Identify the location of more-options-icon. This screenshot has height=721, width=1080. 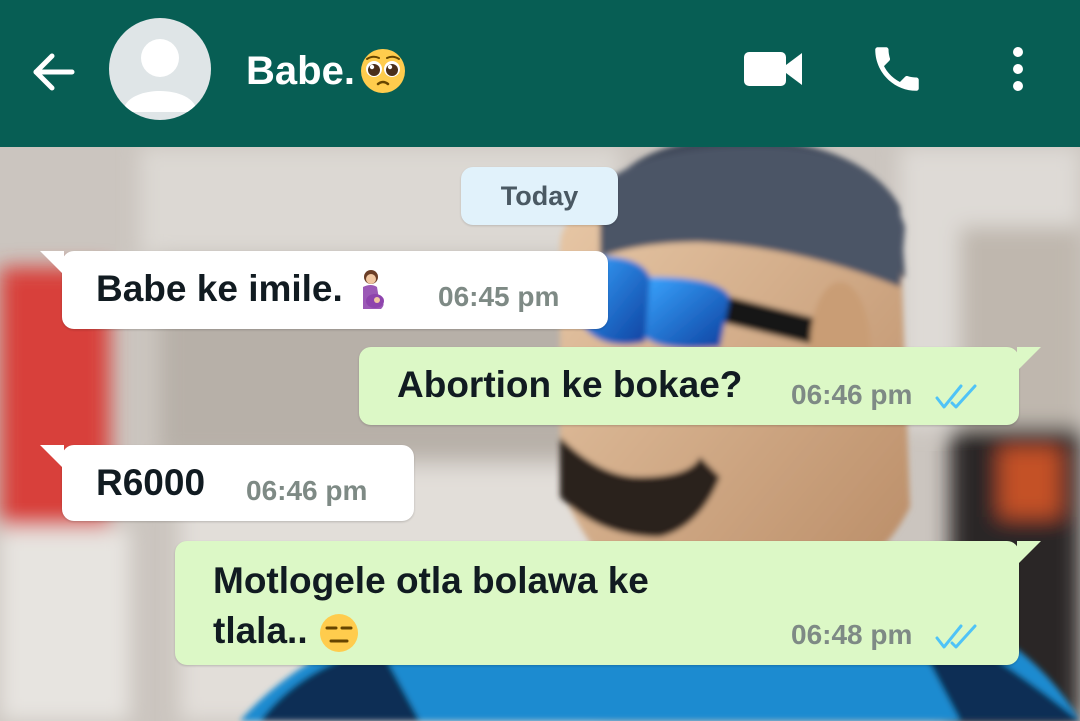
(1018, 69).